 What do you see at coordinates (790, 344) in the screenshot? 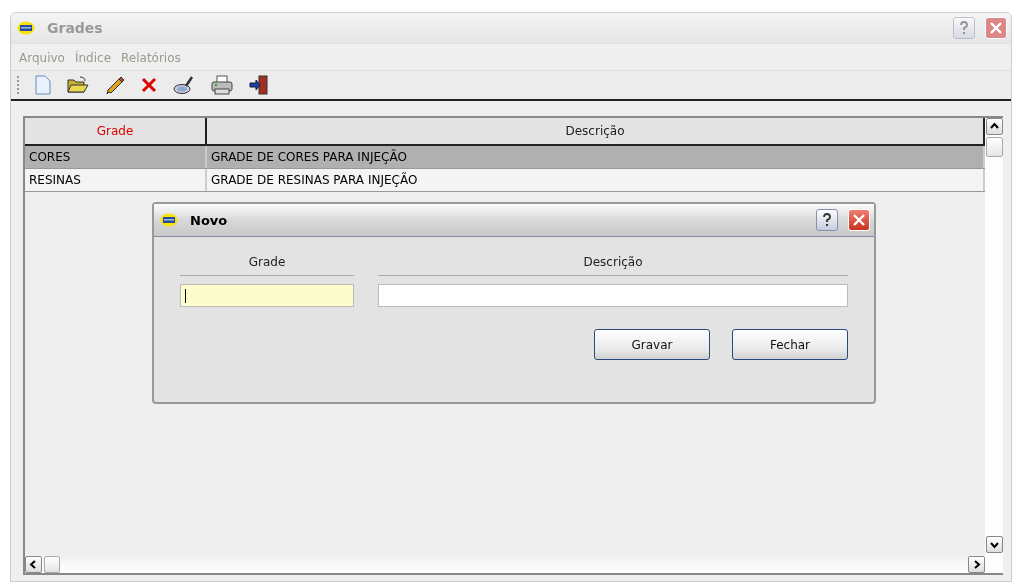
I see `dialog-button: Fechar` at bounding box center [790, 344].